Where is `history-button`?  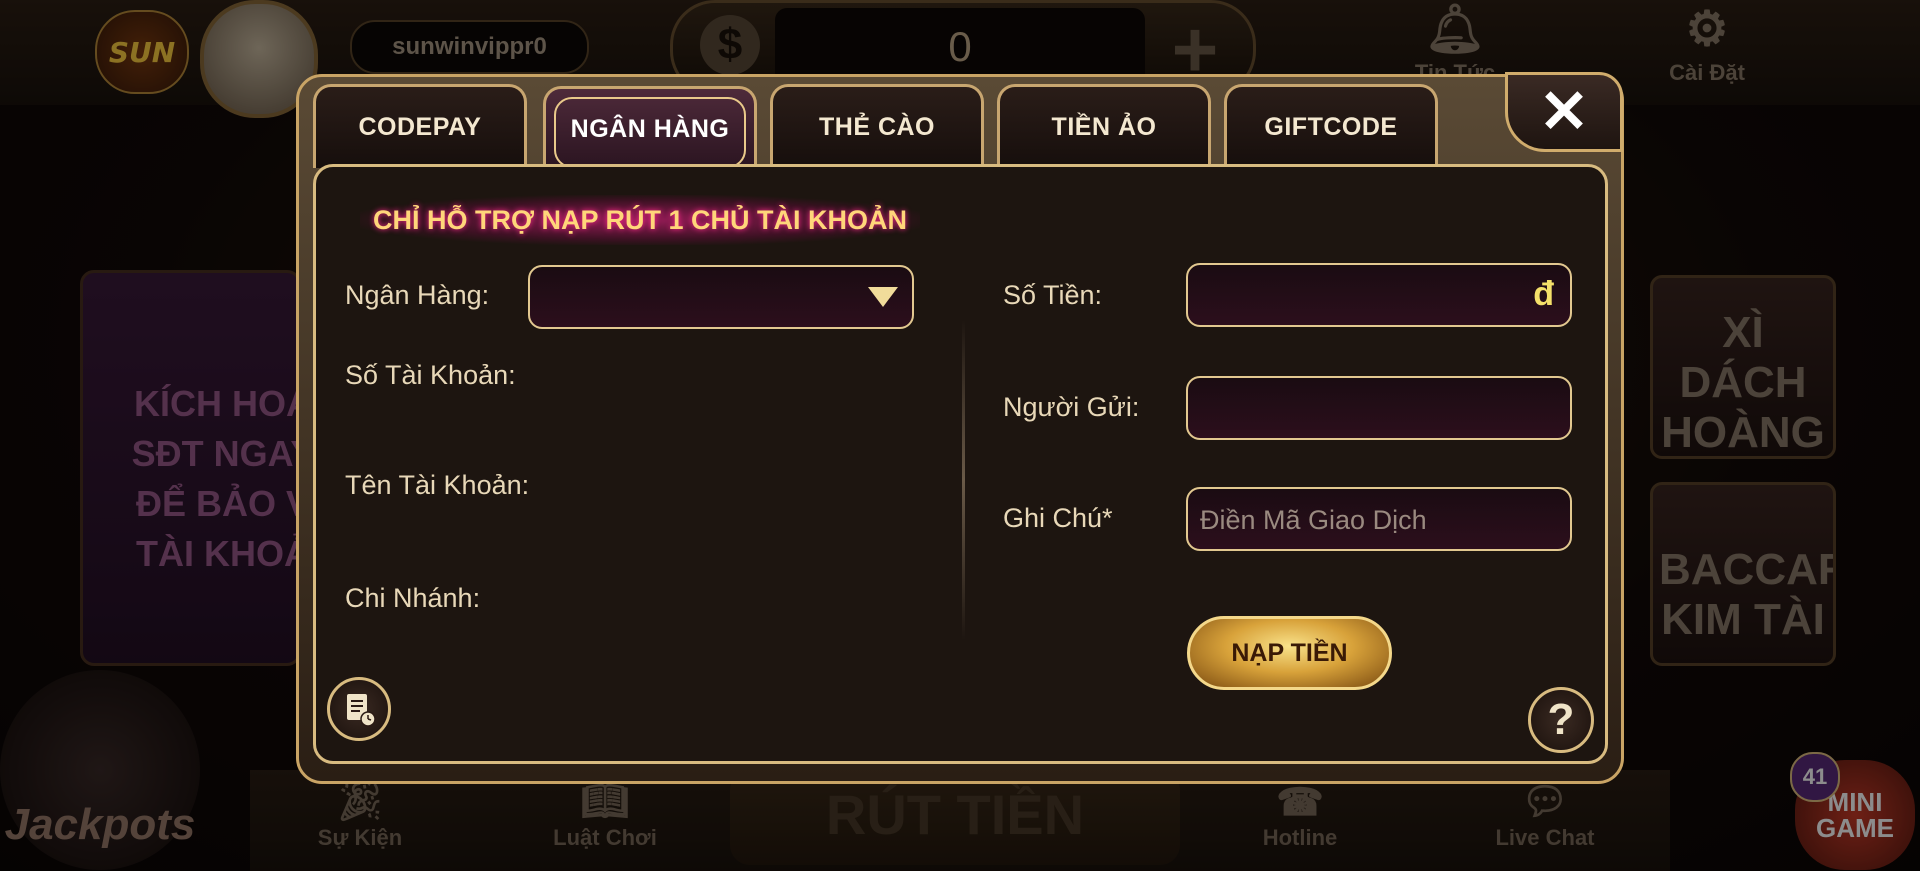 history-button is located at coordinates (359, 709).